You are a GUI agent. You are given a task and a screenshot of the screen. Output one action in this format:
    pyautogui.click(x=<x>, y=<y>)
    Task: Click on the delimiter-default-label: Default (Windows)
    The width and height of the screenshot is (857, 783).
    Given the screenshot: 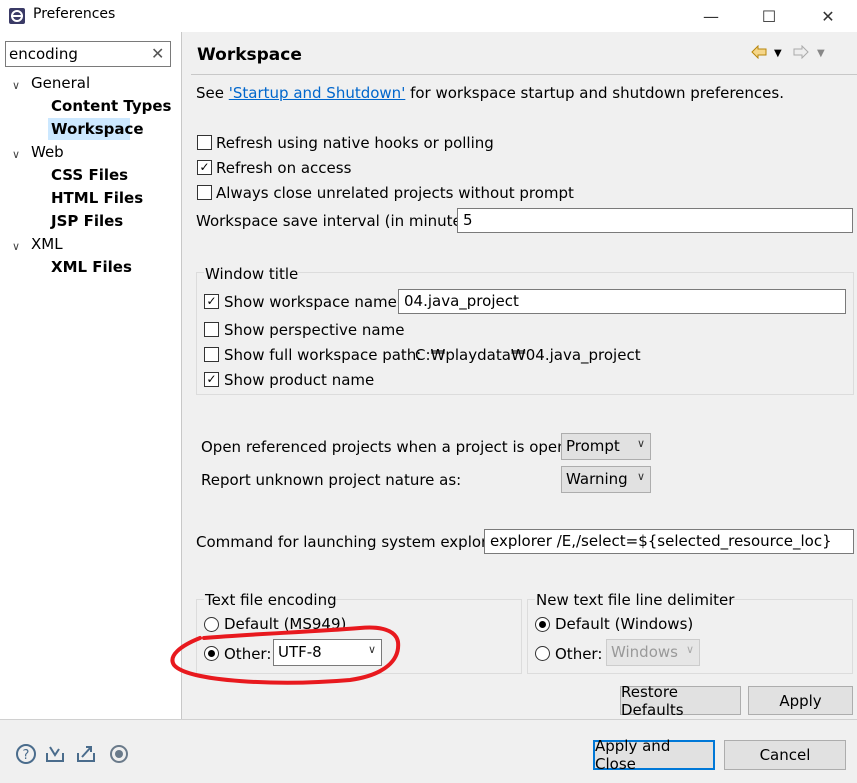 What is the action you would take?
    pyautogui.click(x=624, y=624)
    